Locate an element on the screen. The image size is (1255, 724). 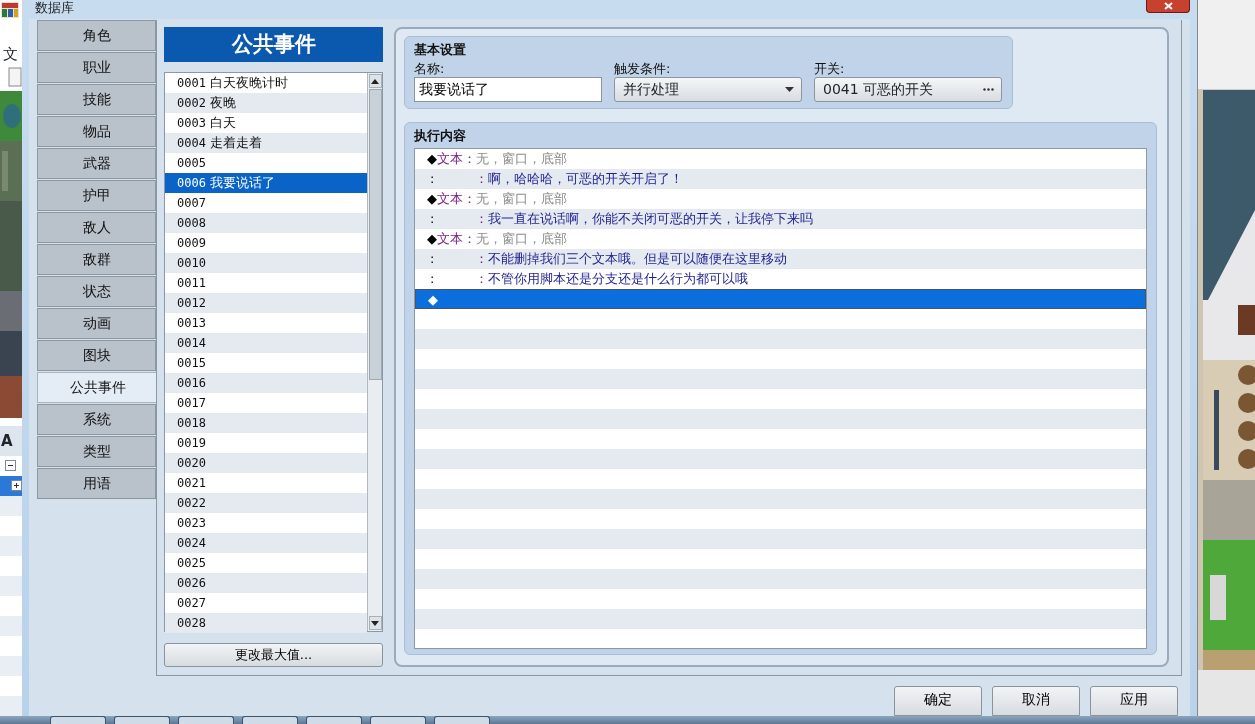
command-row: ◆ is located at coordinates (780, 299).